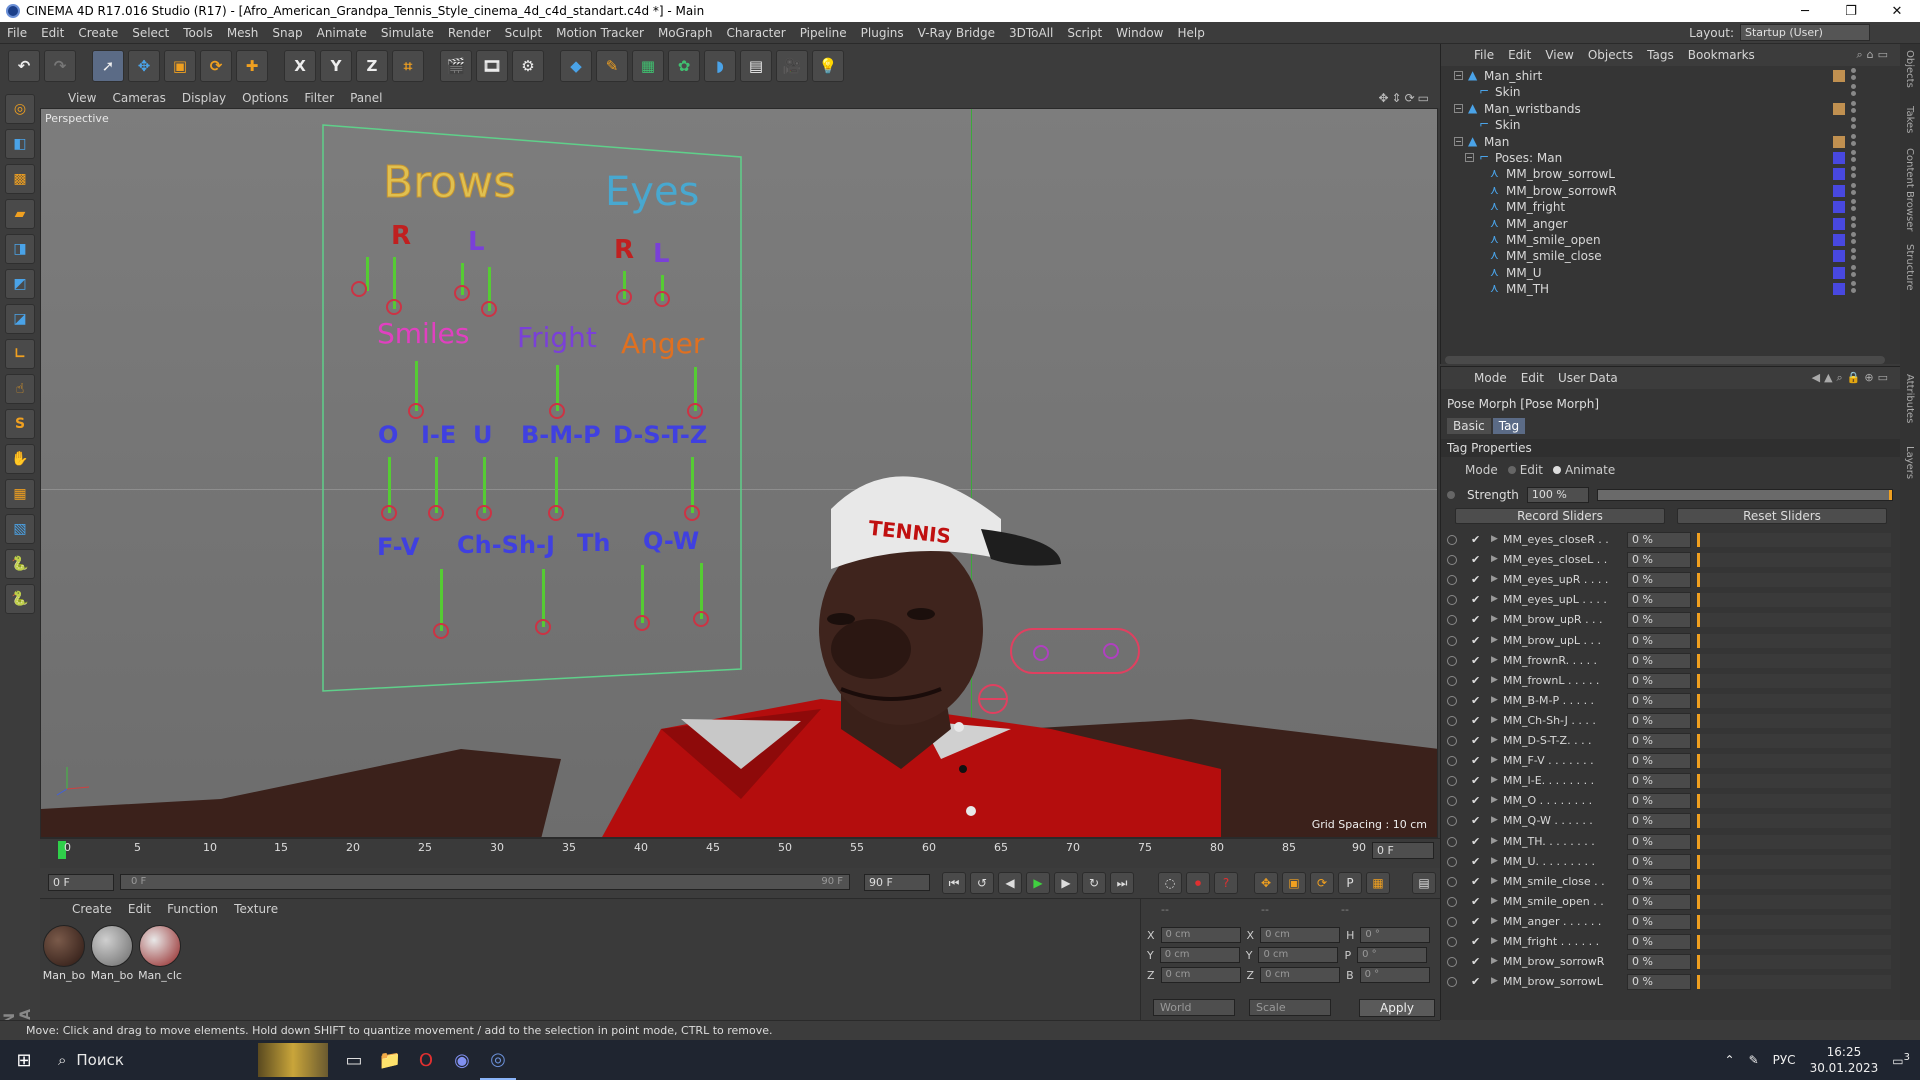 The height and width of the screenshot is (1080, 1920). What do you see at coordinates (426, 1060) in the screenshot?
I see `opera-browser-icon: O` at bounding box center [426, 1060].